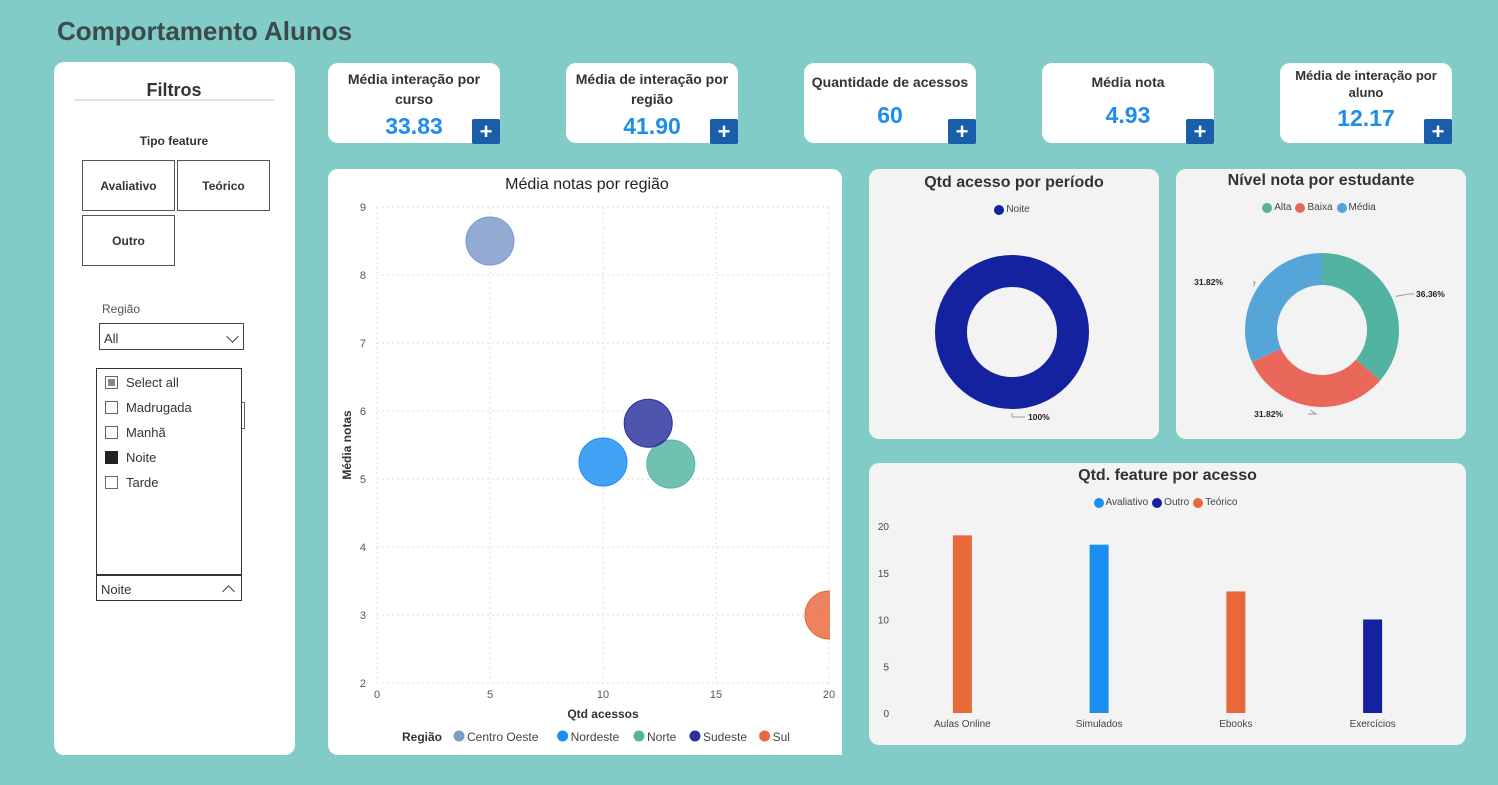  I want to click on list-item-label: Select all, so click(152, 382).